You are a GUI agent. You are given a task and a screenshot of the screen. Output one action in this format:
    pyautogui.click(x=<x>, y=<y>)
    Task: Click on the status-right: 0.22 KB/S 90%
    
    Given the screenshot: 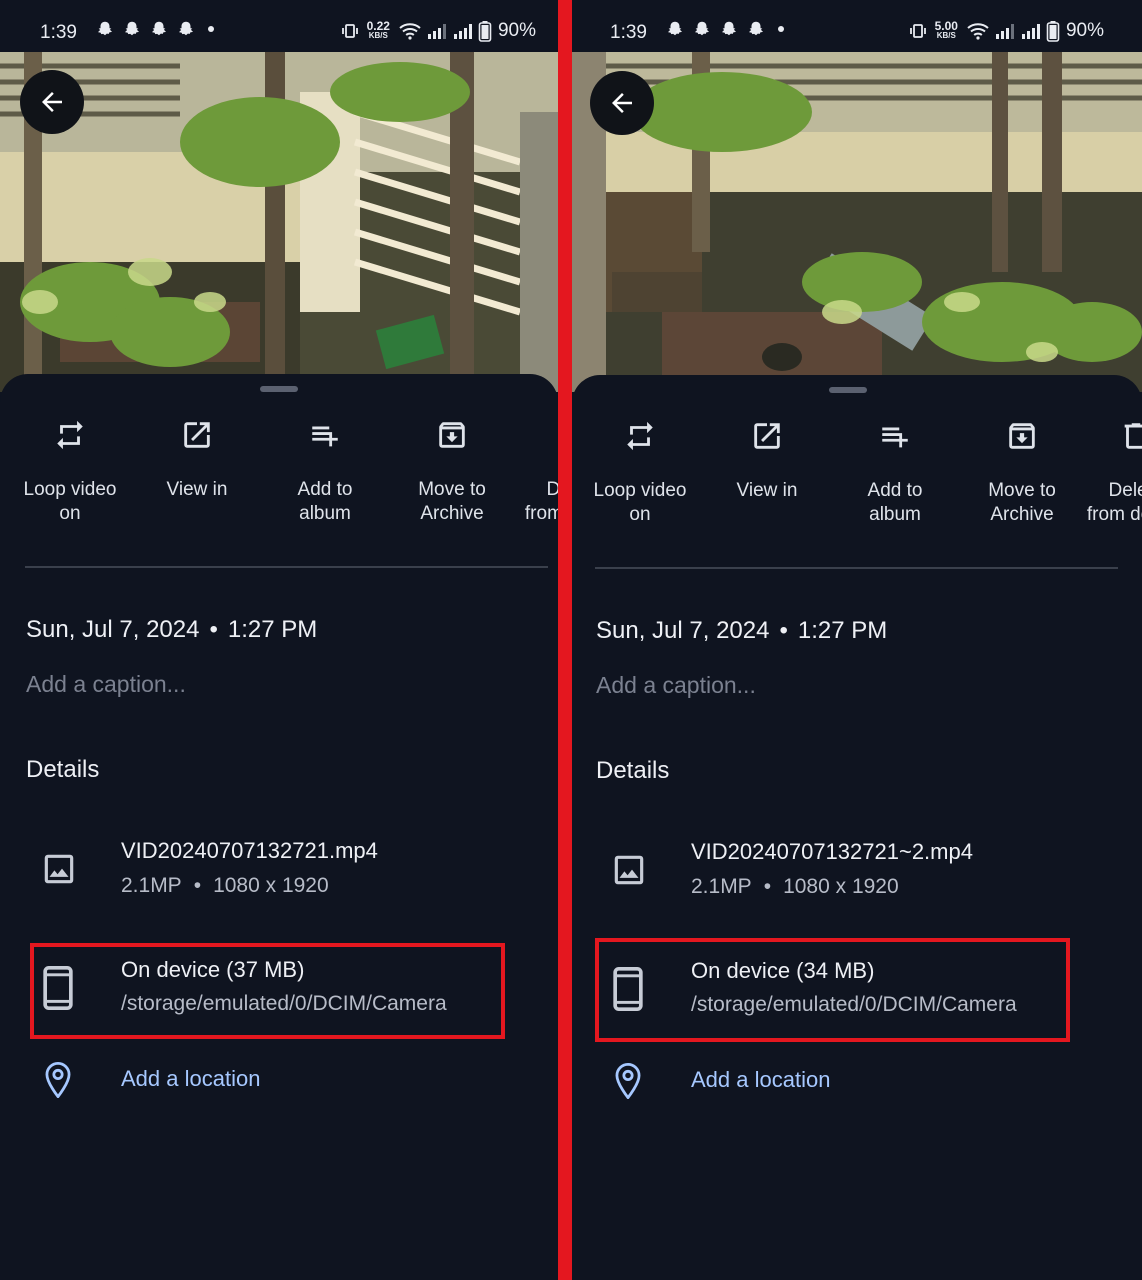 What is the action you would take?
    pyautogui.click(x=438, y=31)
    